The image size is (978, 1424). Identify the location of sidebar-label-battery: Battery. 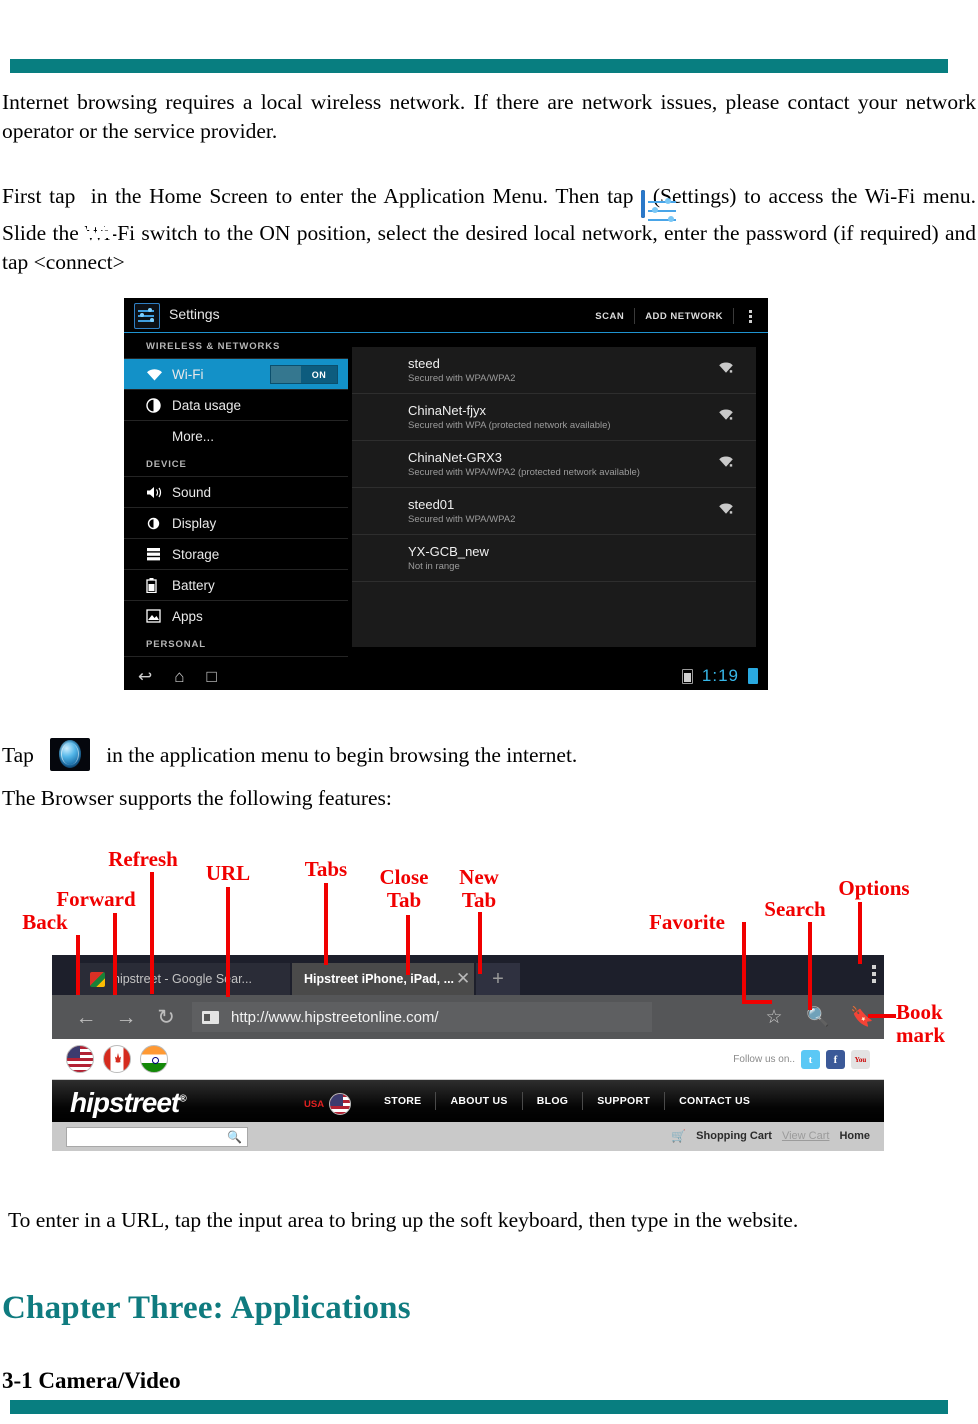
(193, 585).